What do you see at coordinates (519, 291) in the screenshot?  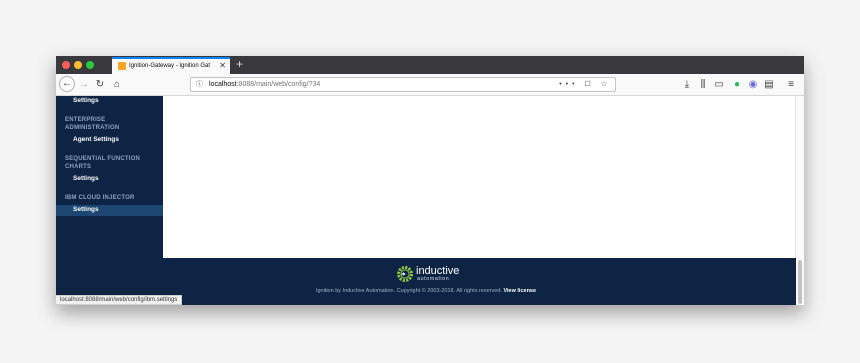 I see `view-license-link: View license` at bounding box center [519, 291].